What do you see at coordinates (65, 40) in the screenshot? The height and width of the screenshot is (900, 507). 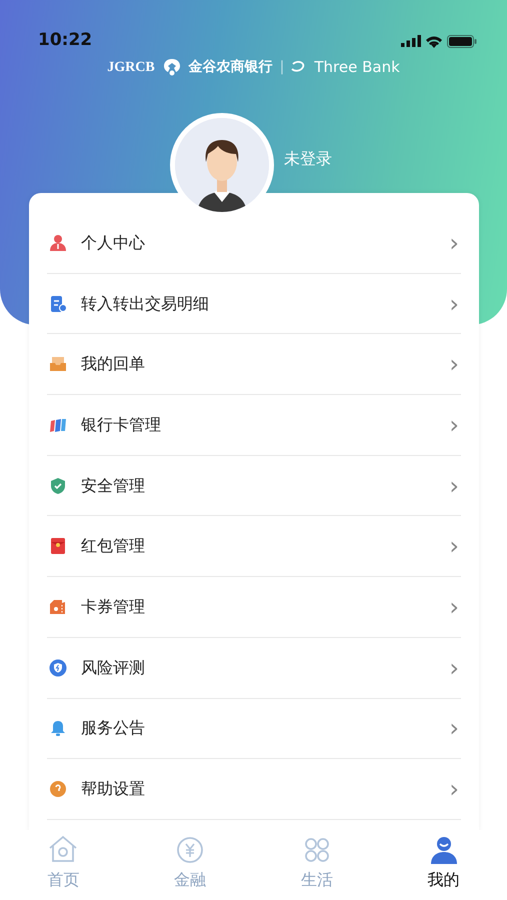 I see `status-time: 10:22` at bounding box center [65, 40].